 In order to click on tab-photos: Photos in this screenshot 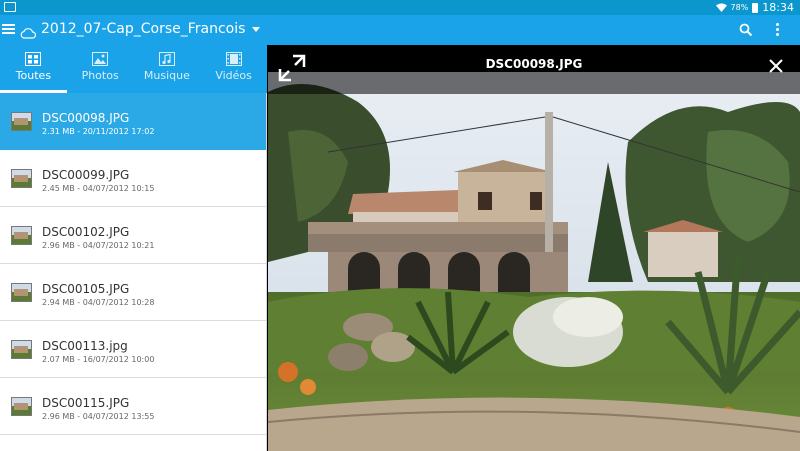, I will do `click(100, 69)`.